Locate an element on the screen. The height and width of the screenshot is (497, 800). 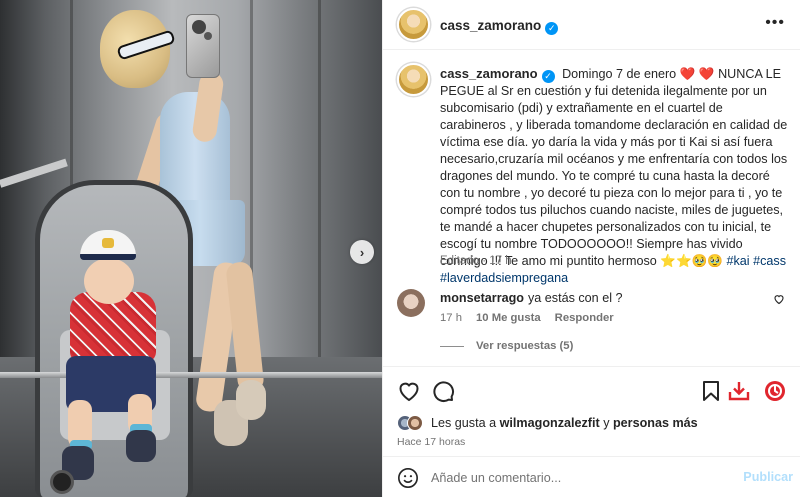
action-bar is located at coordinates (591, 389).